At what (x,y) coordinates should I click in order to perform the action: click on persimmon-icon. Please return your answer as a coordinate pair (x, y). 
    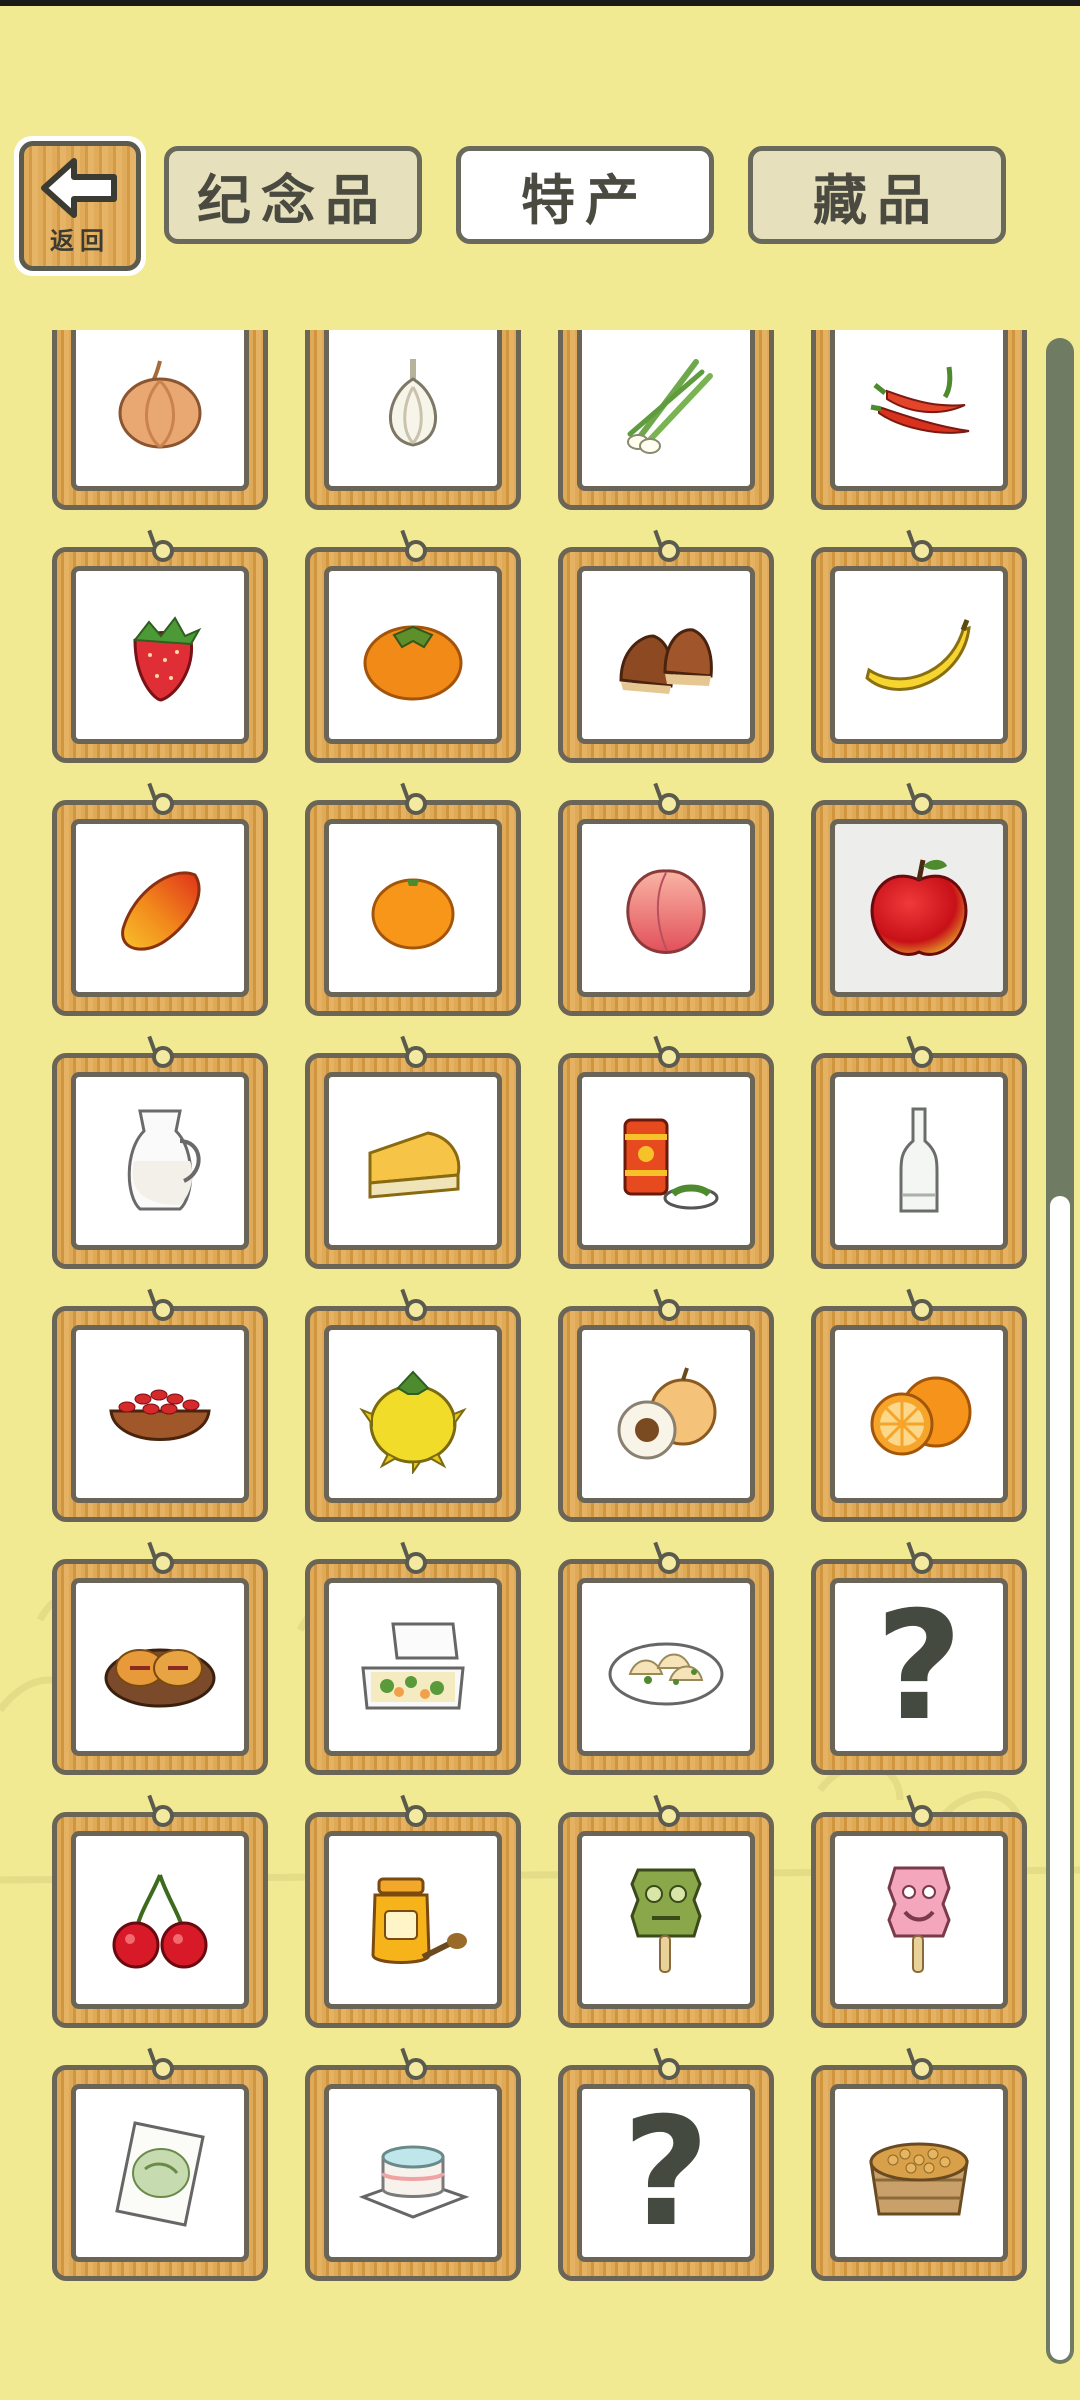
    Looking at the image, I should click on (413, 655).